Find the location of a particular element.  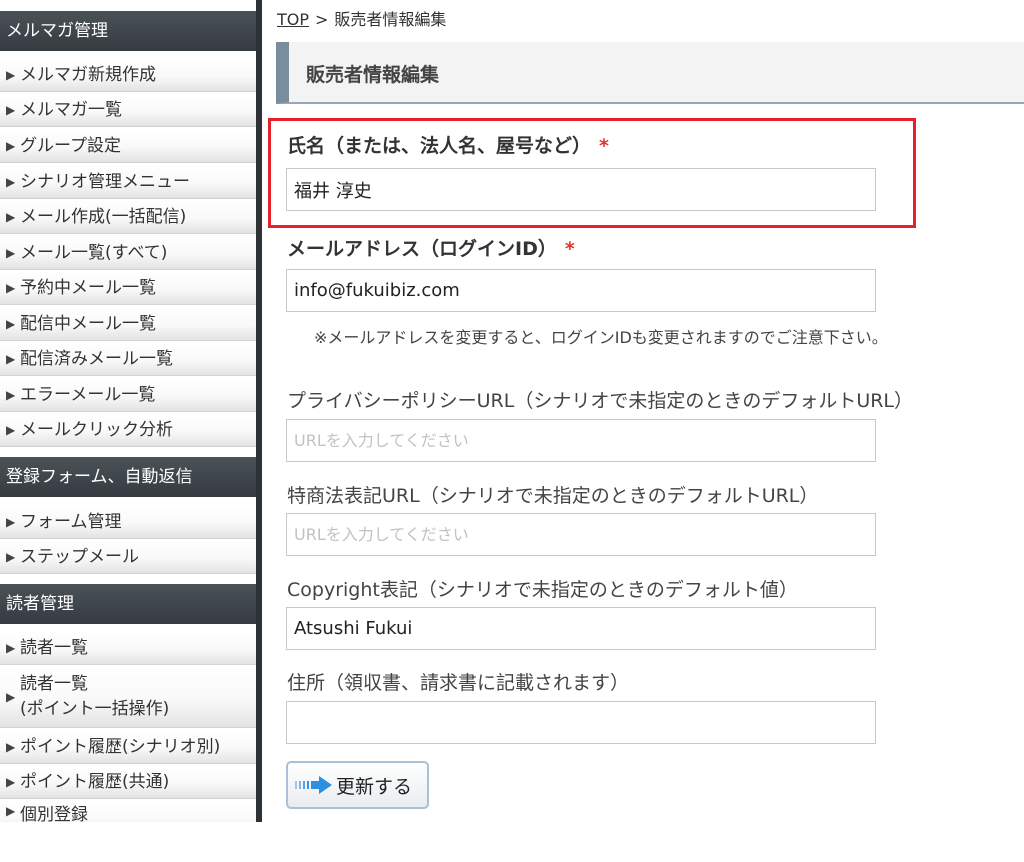

email-label: メールアドレス（ログインID） * is located at coordinates (431, 247).